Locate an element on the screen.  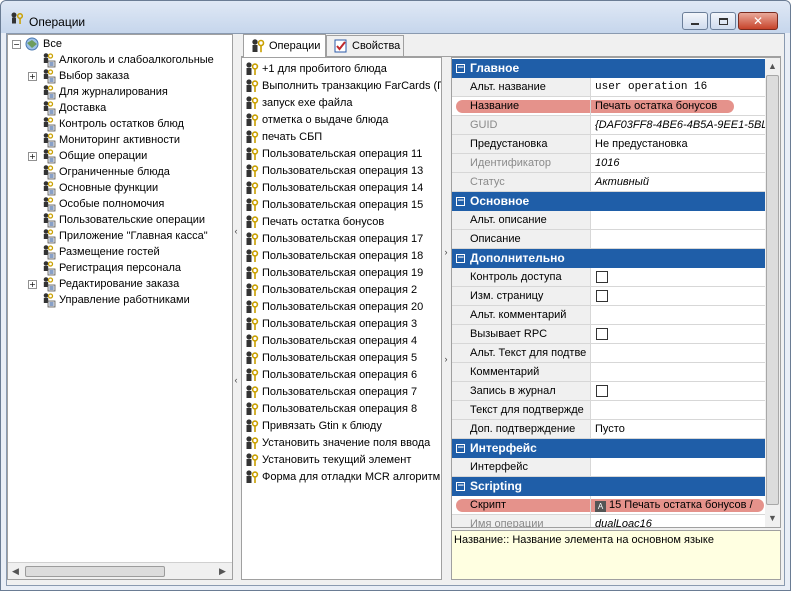
property-row: Контроль доступа is located at coordinates (608, 277).